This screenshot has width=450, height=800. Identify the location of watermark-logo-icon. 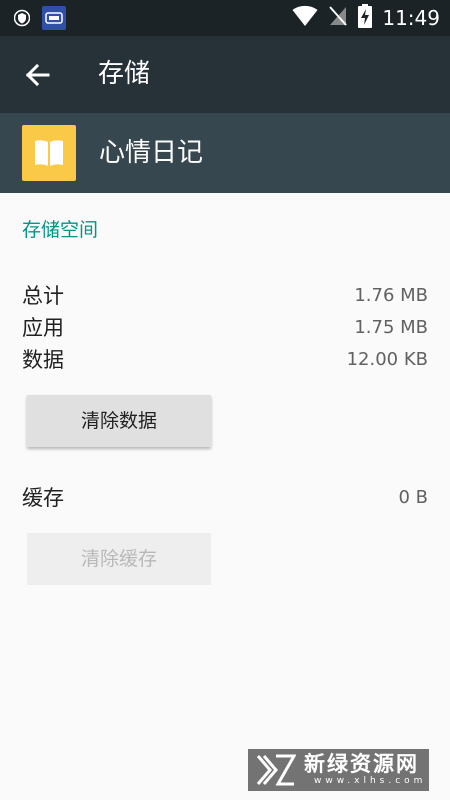
(276, 770).